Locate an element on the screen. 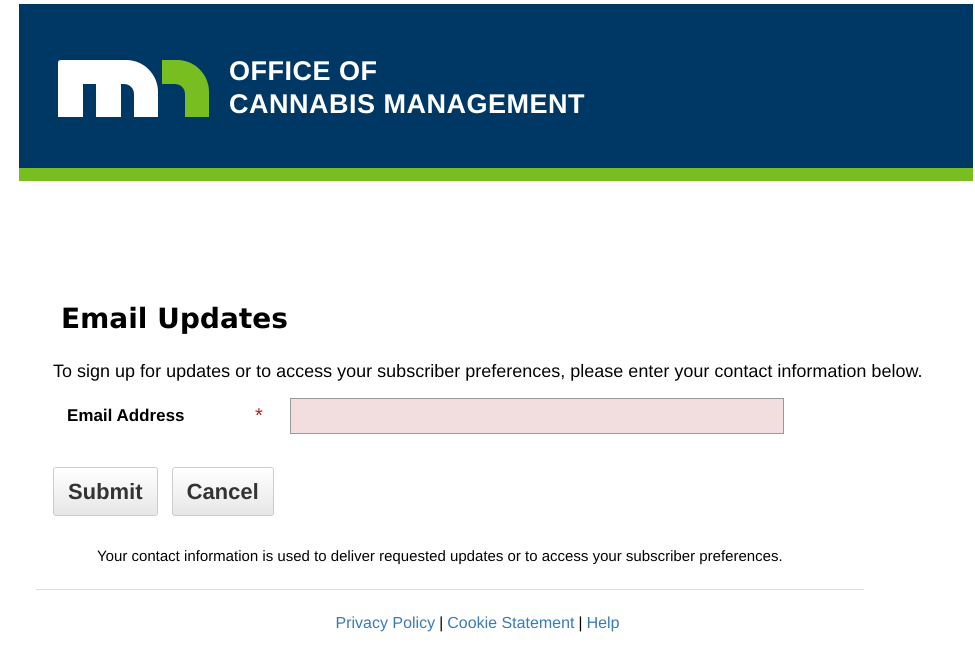  agency-name: OFFICE OF is located at coordinates (303, 71).